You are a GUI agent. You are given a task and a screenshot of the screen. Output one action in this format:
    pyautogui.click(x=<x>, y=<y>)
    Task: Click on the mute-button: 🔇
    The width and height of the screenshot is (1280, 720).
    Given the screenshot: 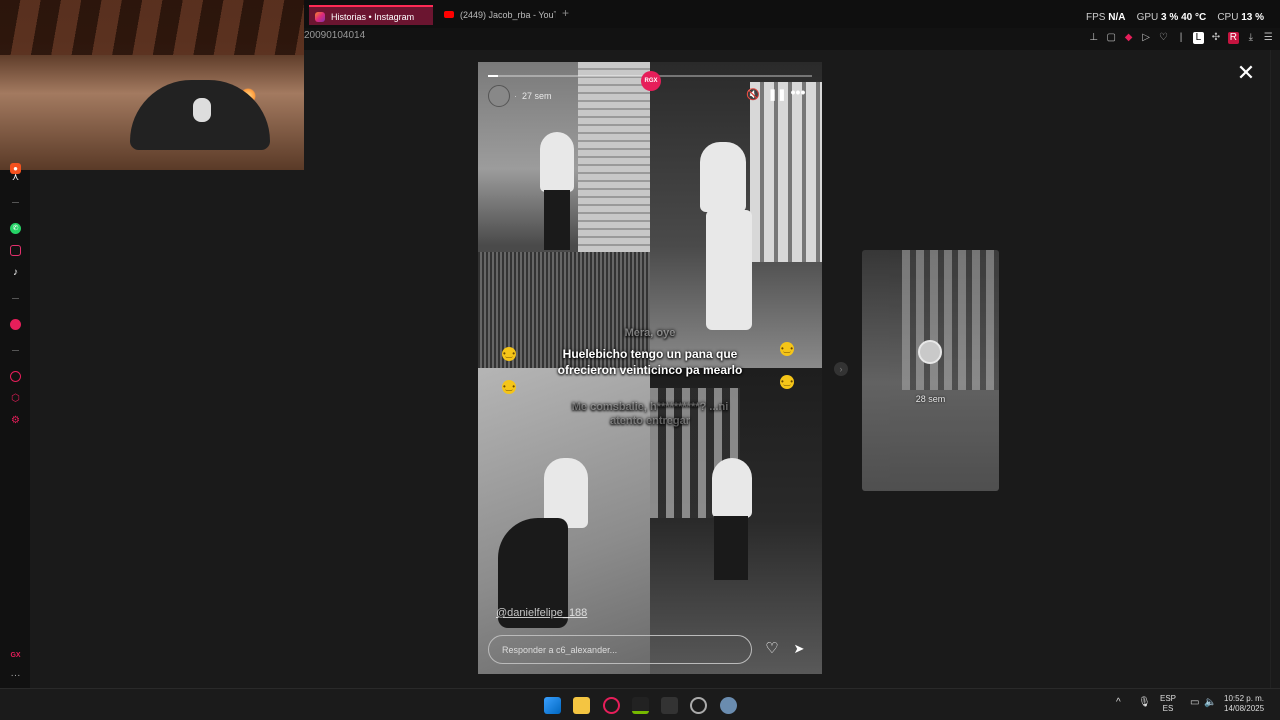 What is the action you would take?
    pyautogui.click(x=753, y=95)
    